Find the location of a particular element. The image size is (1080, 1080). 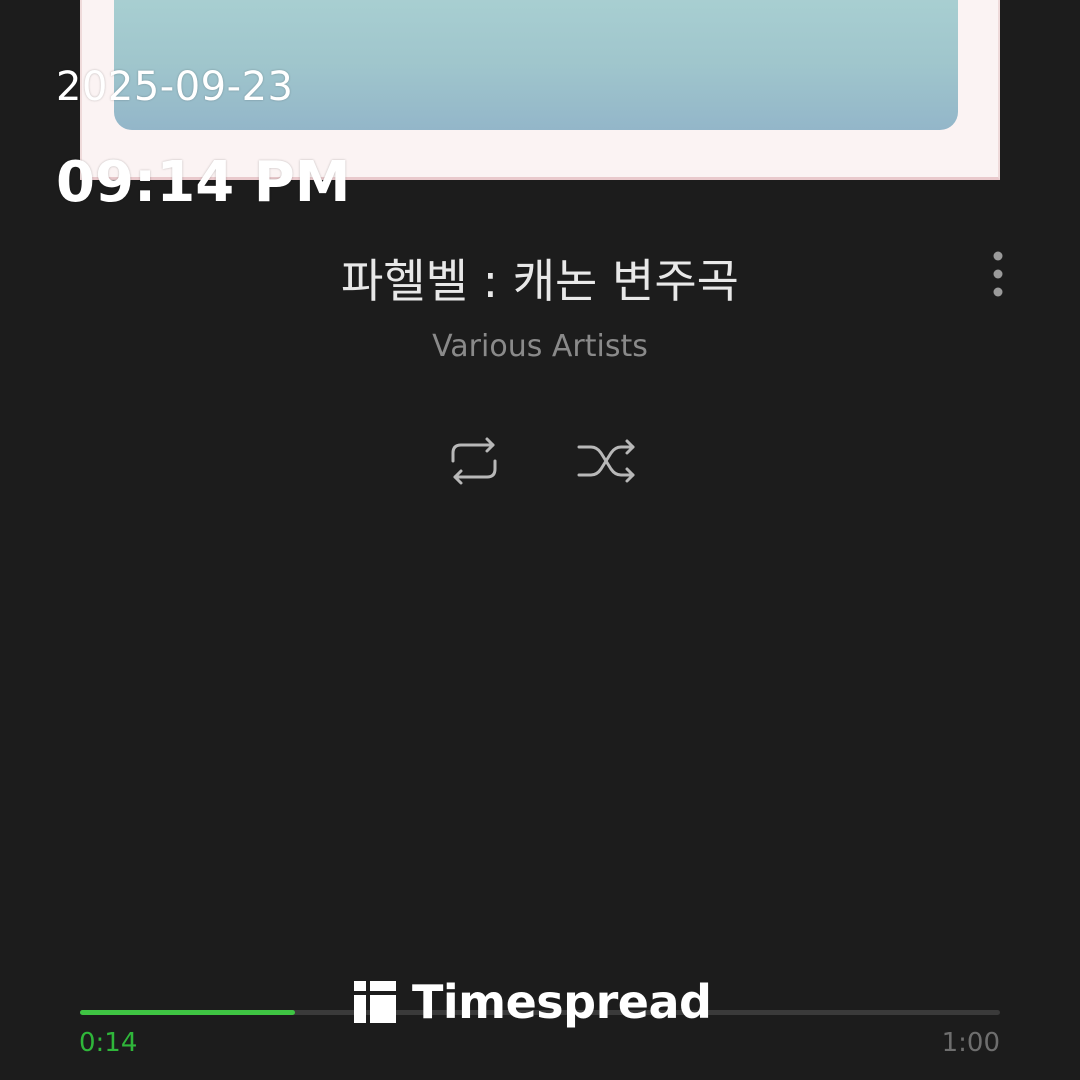

shuffle-icon is located at coordinates (606, 461).